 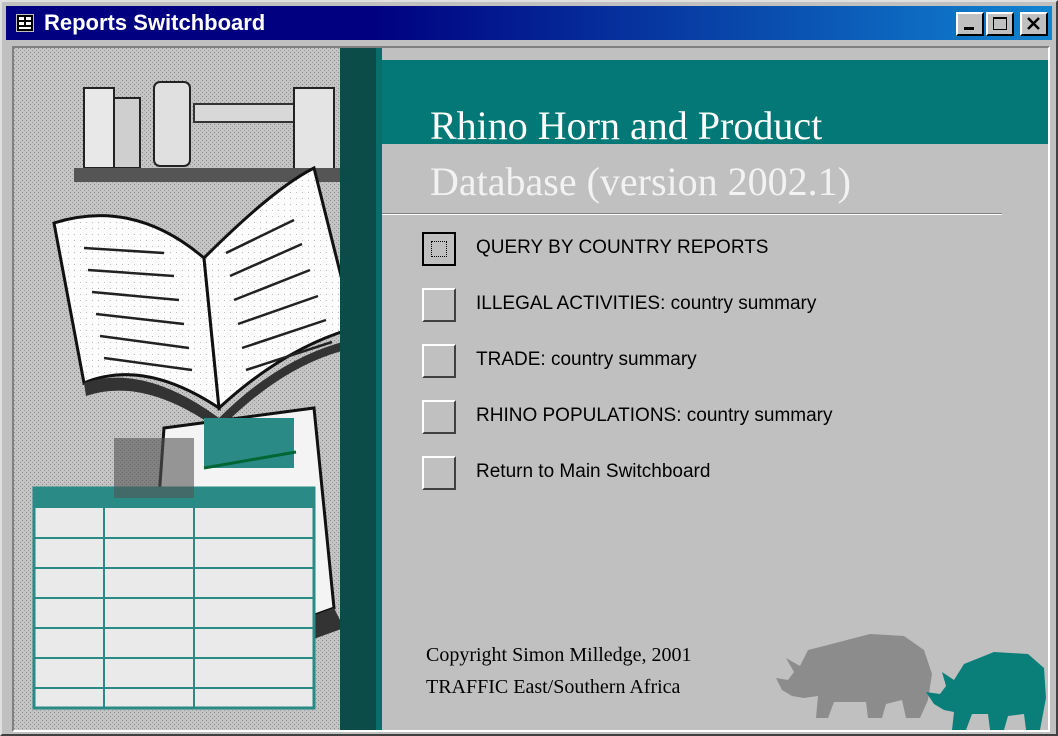 I want to click on trade-button, so click(x=439, y=361).